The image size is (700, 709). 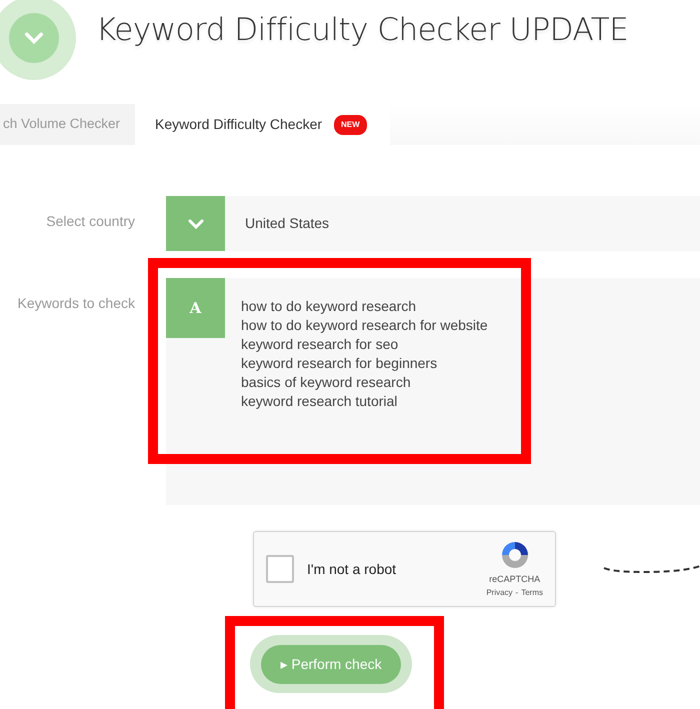 What do you see at coordinates (350, 124) in the screenshot?
I see `new-badge: NEW` at bounding box center [350, 124].